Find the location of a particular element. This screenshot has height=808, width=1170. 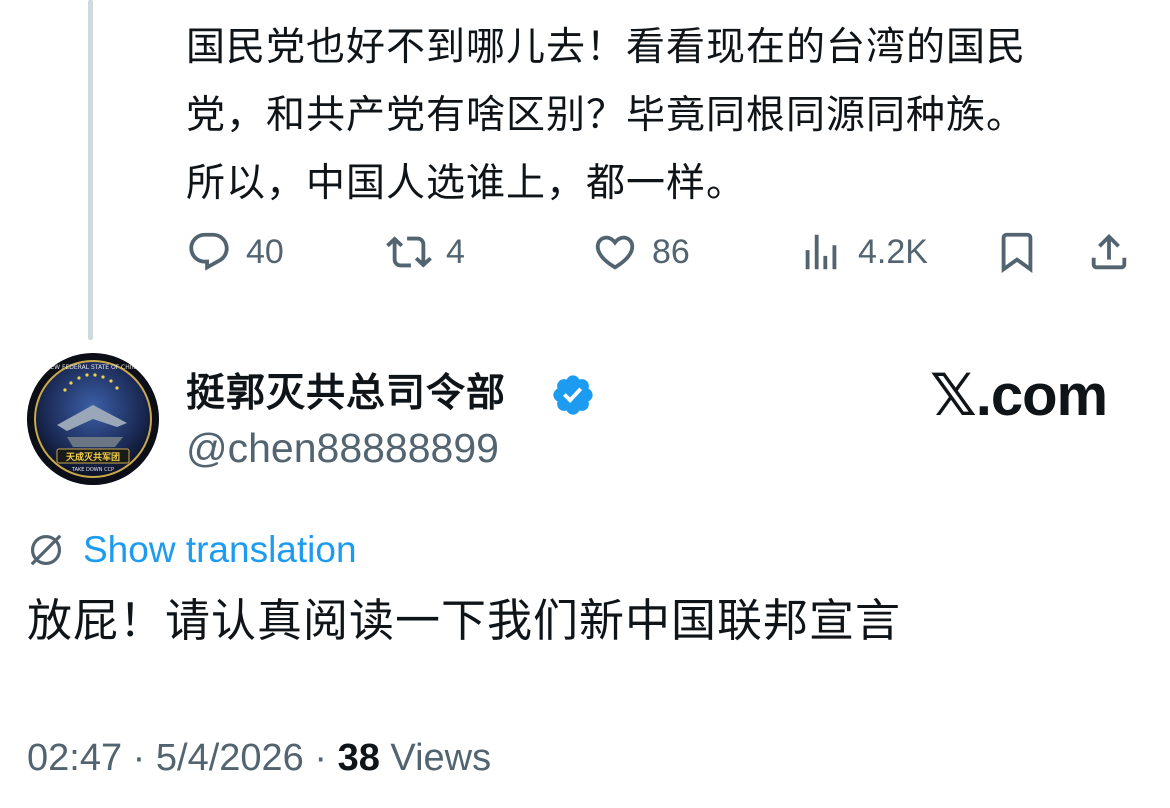

show-translation-link: Show translation is located at coordinates (220, 550).